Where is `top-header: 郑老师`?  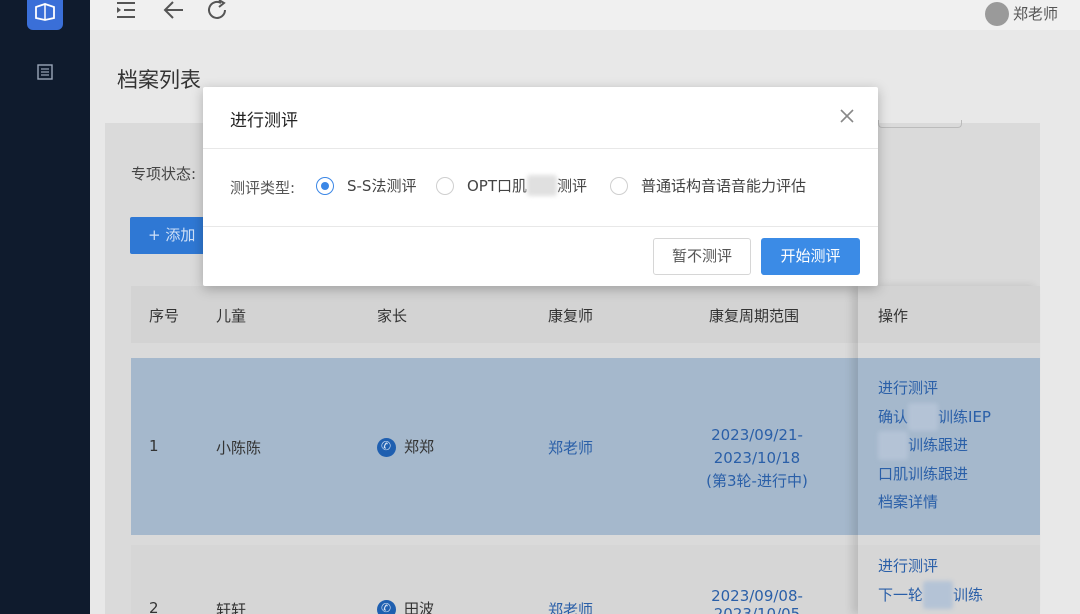
top-header: 郑老师 is located at coordinates (585, 15).